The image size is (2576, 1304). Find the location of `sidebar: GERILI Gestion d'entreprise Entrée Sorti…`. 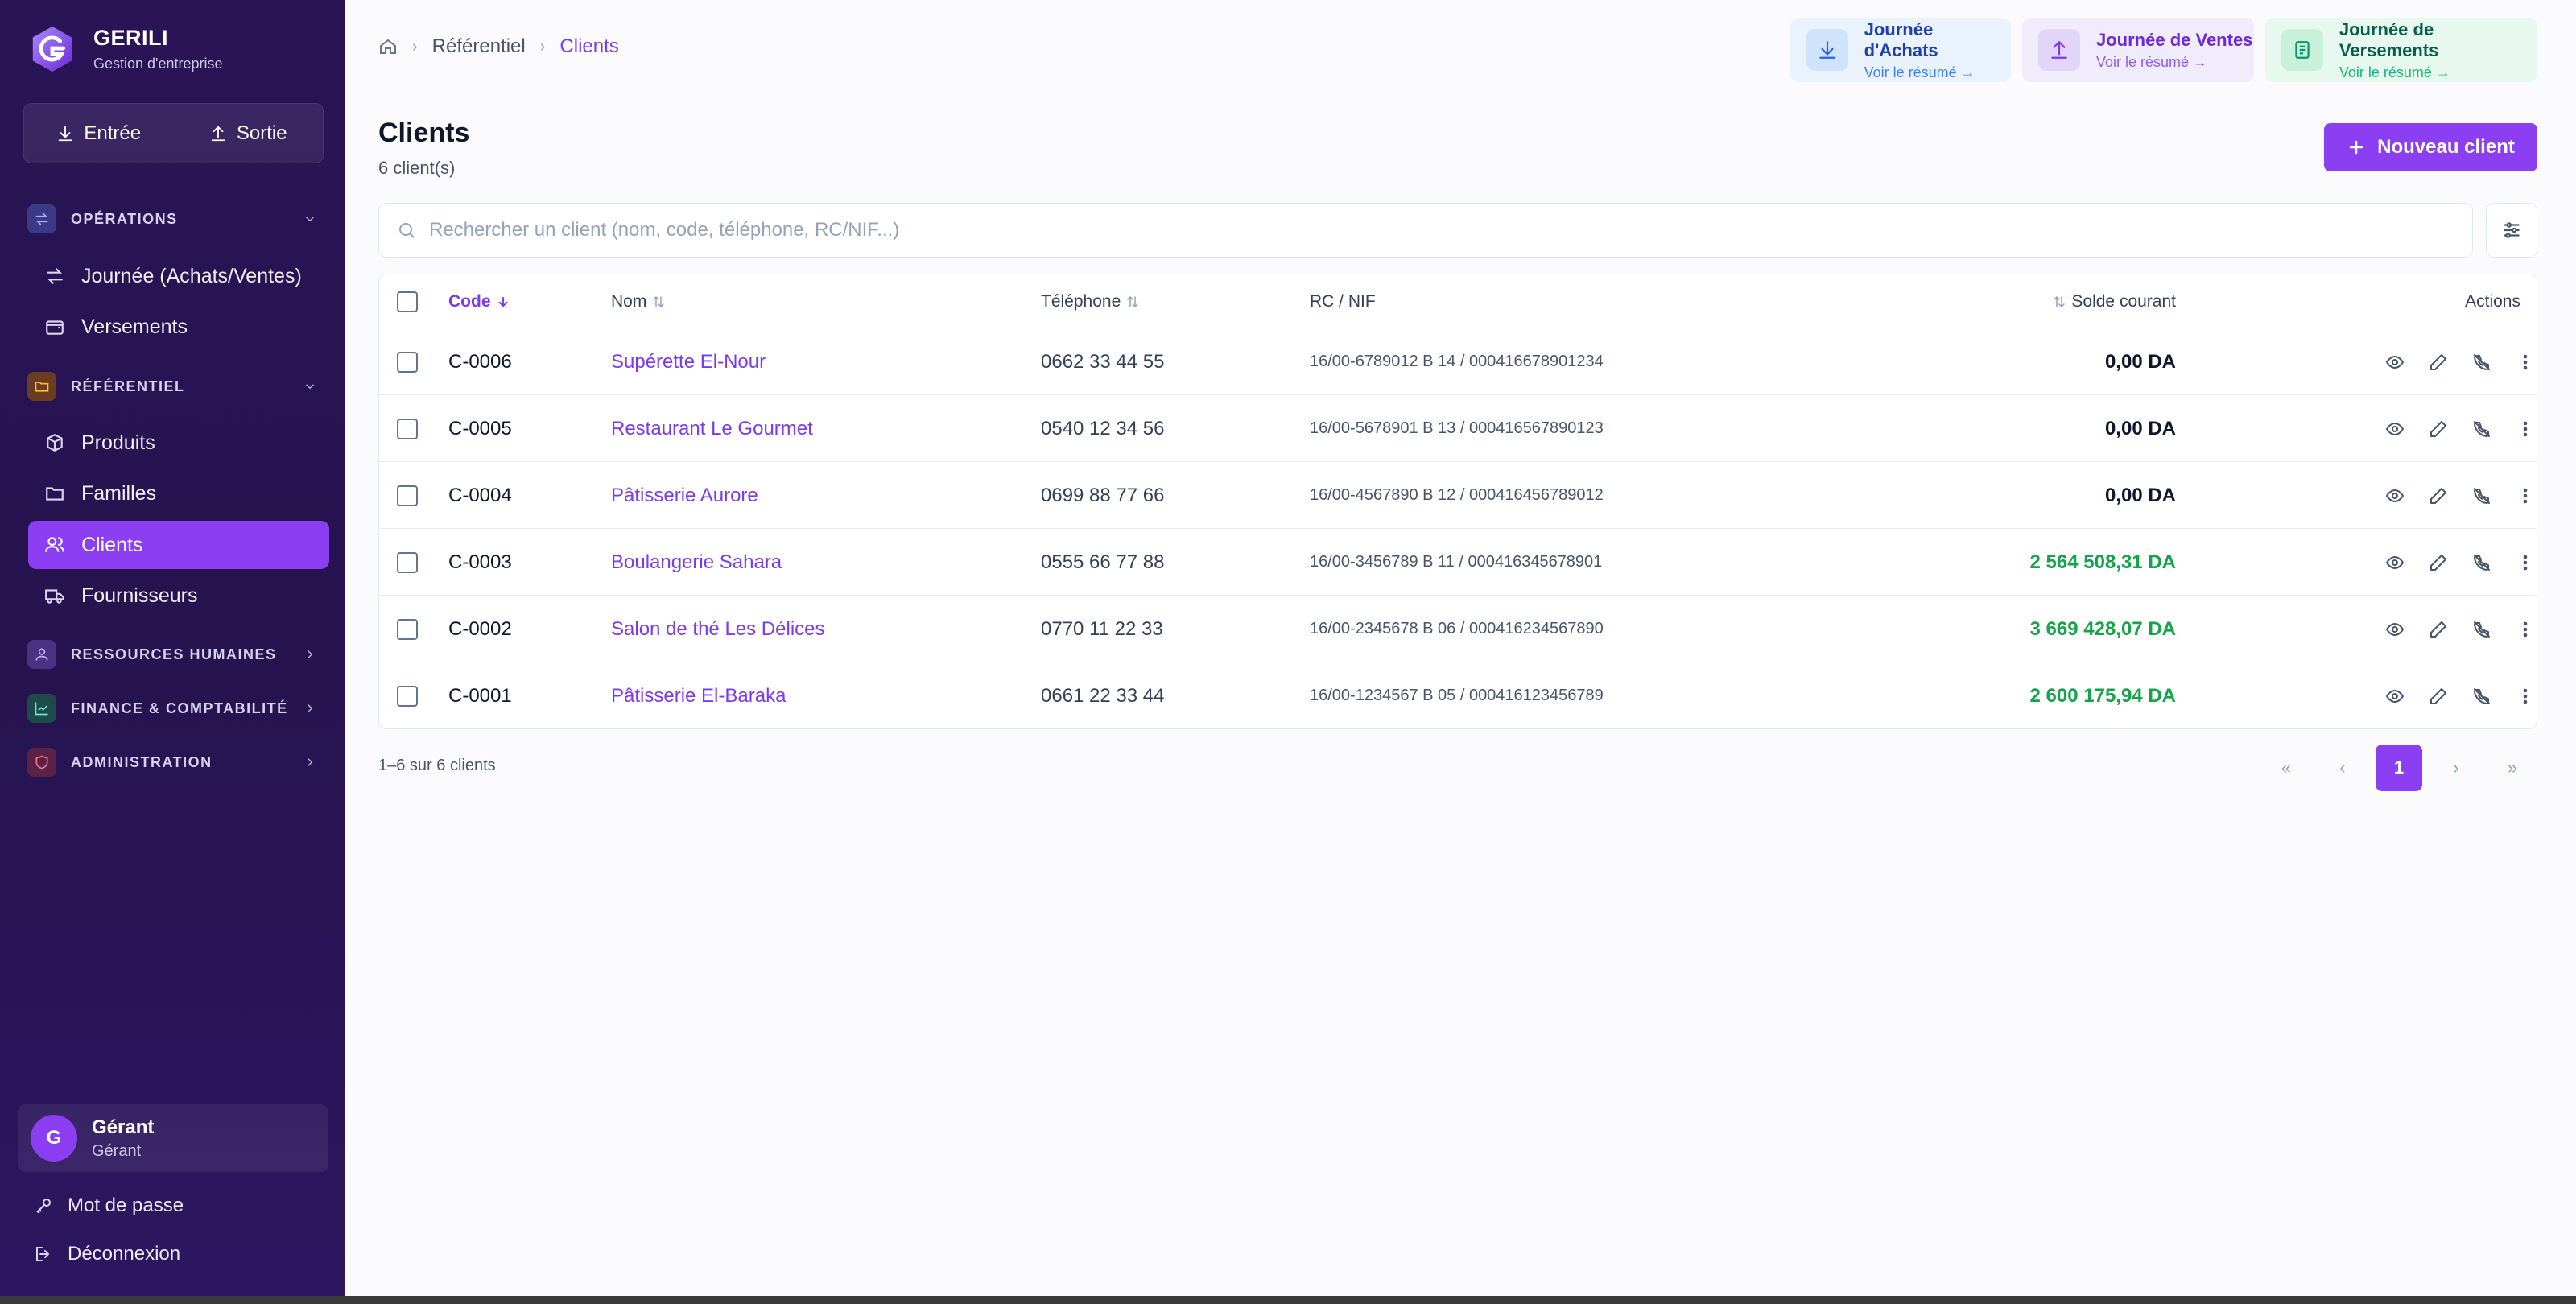

sidebar: GERILI Gestion d'entreprise Entrée Sorti… is located at coordinates (172, 648).